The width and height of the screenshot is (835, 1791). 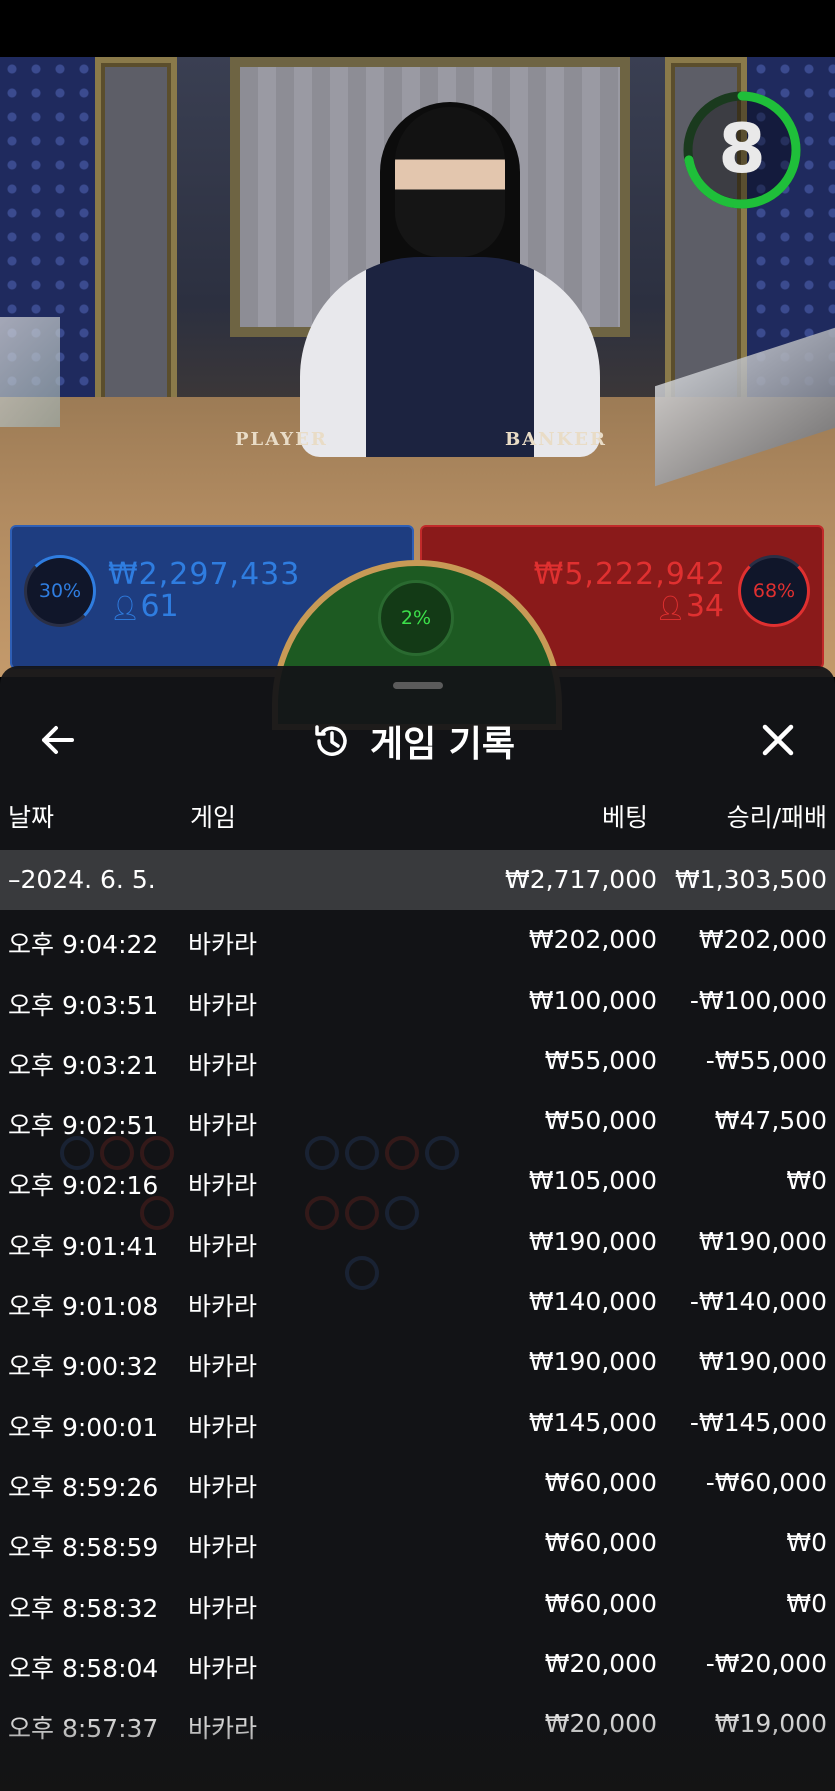 I want to click on row-time: 오후 8:58:32, so click(x=83, y=1608).